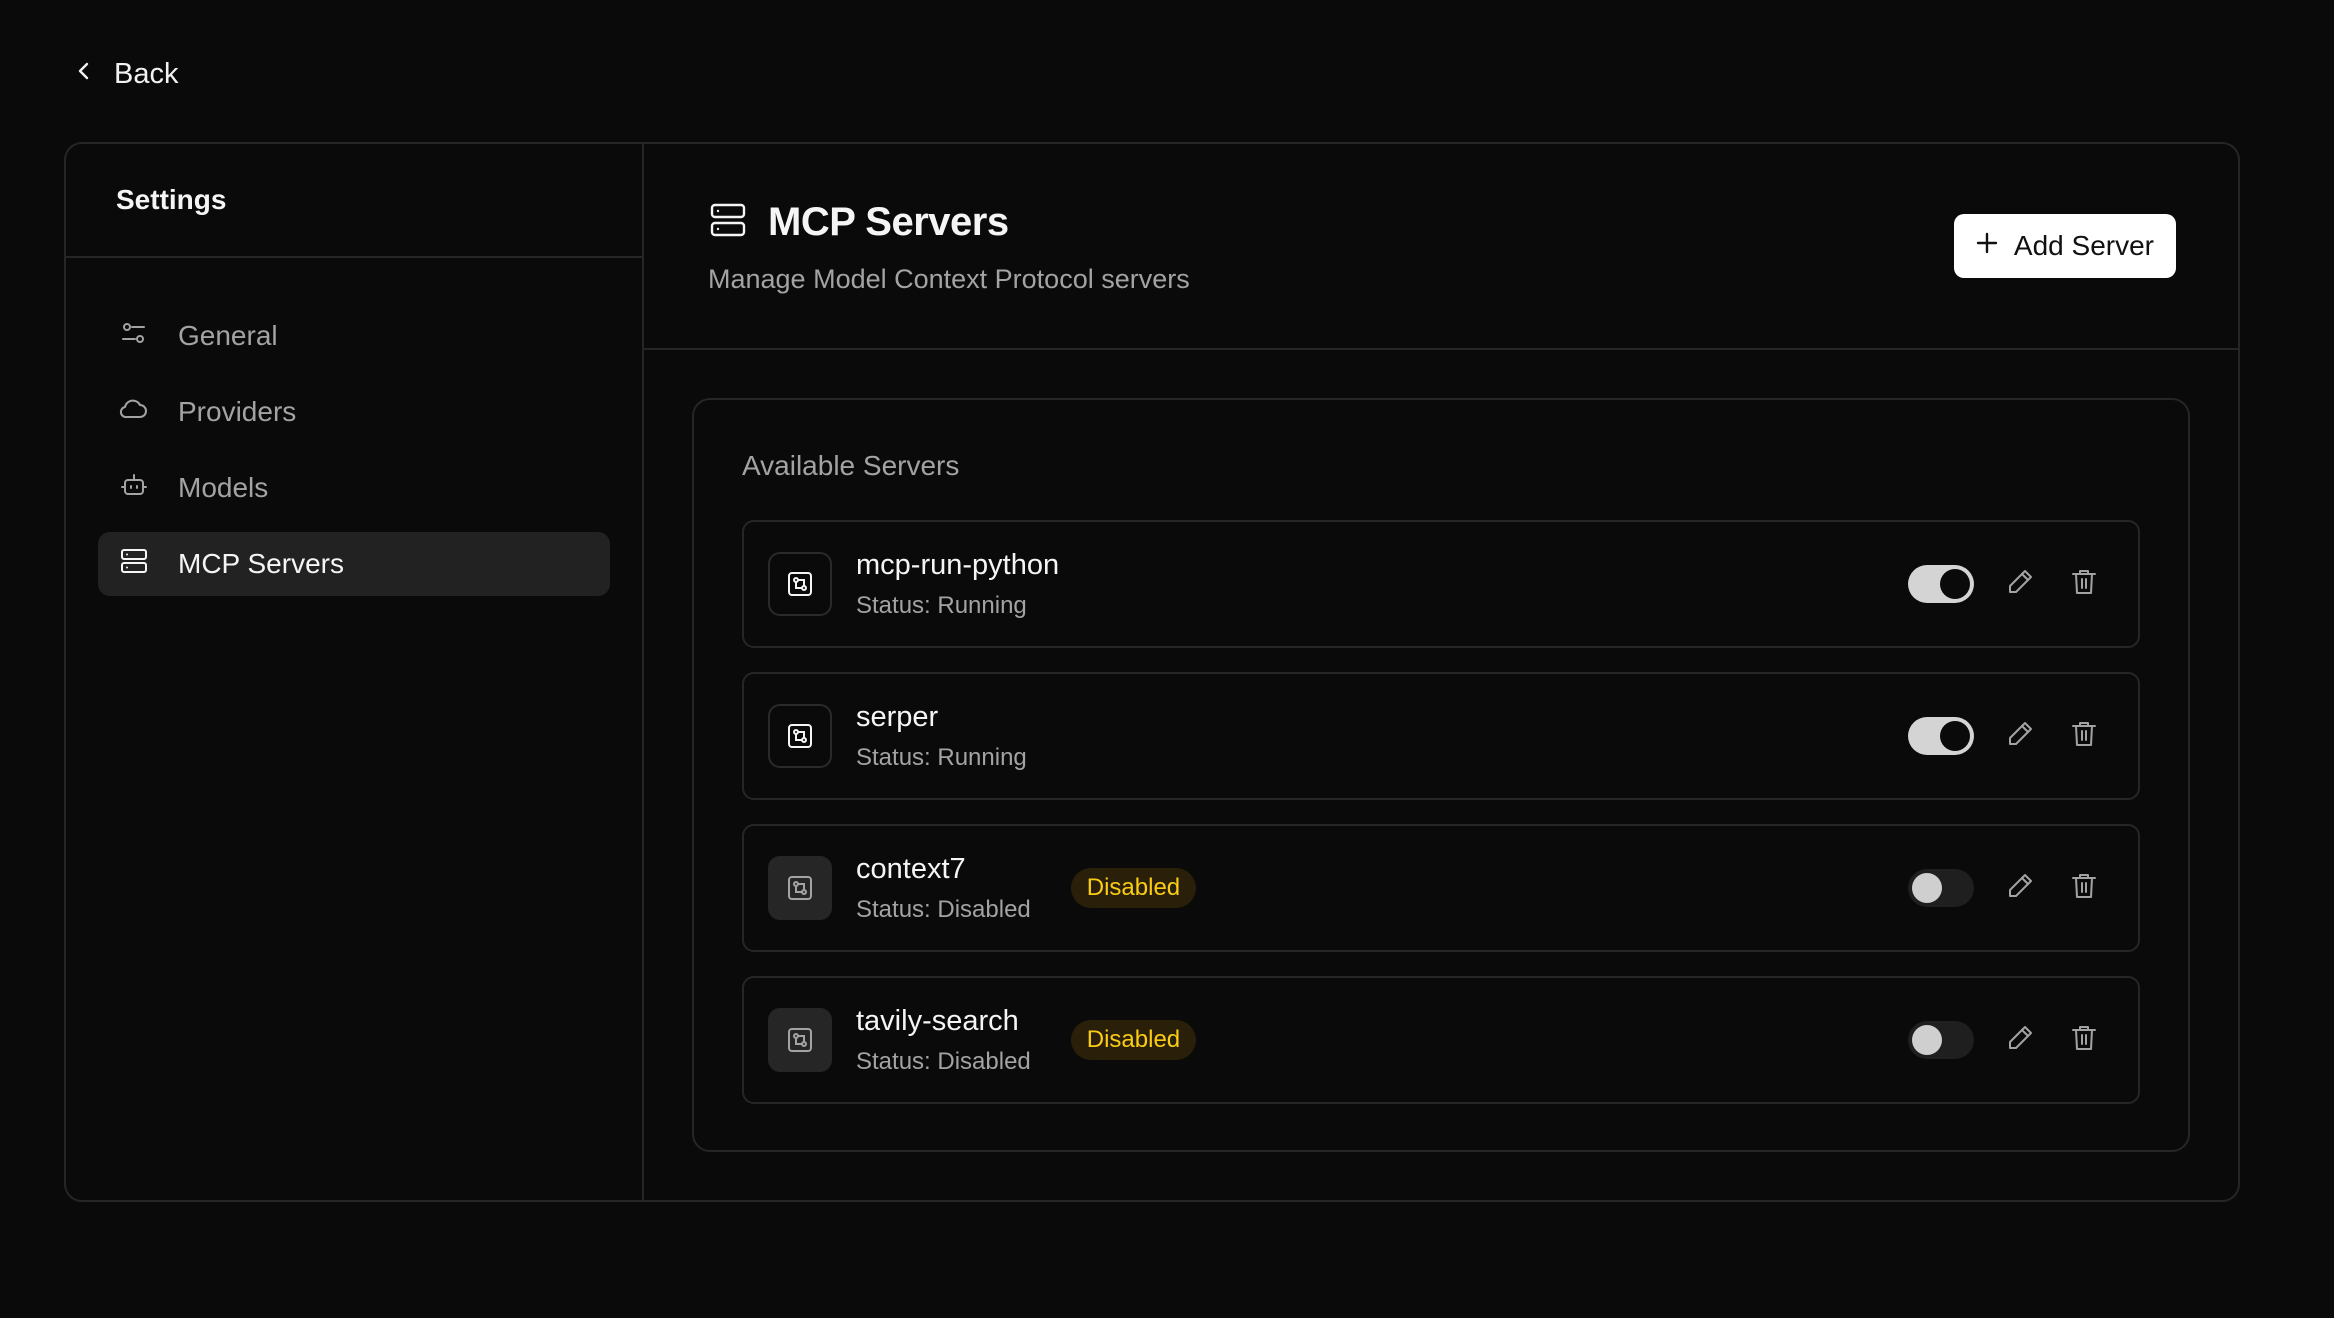 Image resolution: width=2334 pixels, height=1318 pixels. What do you see at coordinates (943, 1040) in the screenshot?
I see `server-info: tavily-search Status: Disabled` at bounding box center [943, 1040].